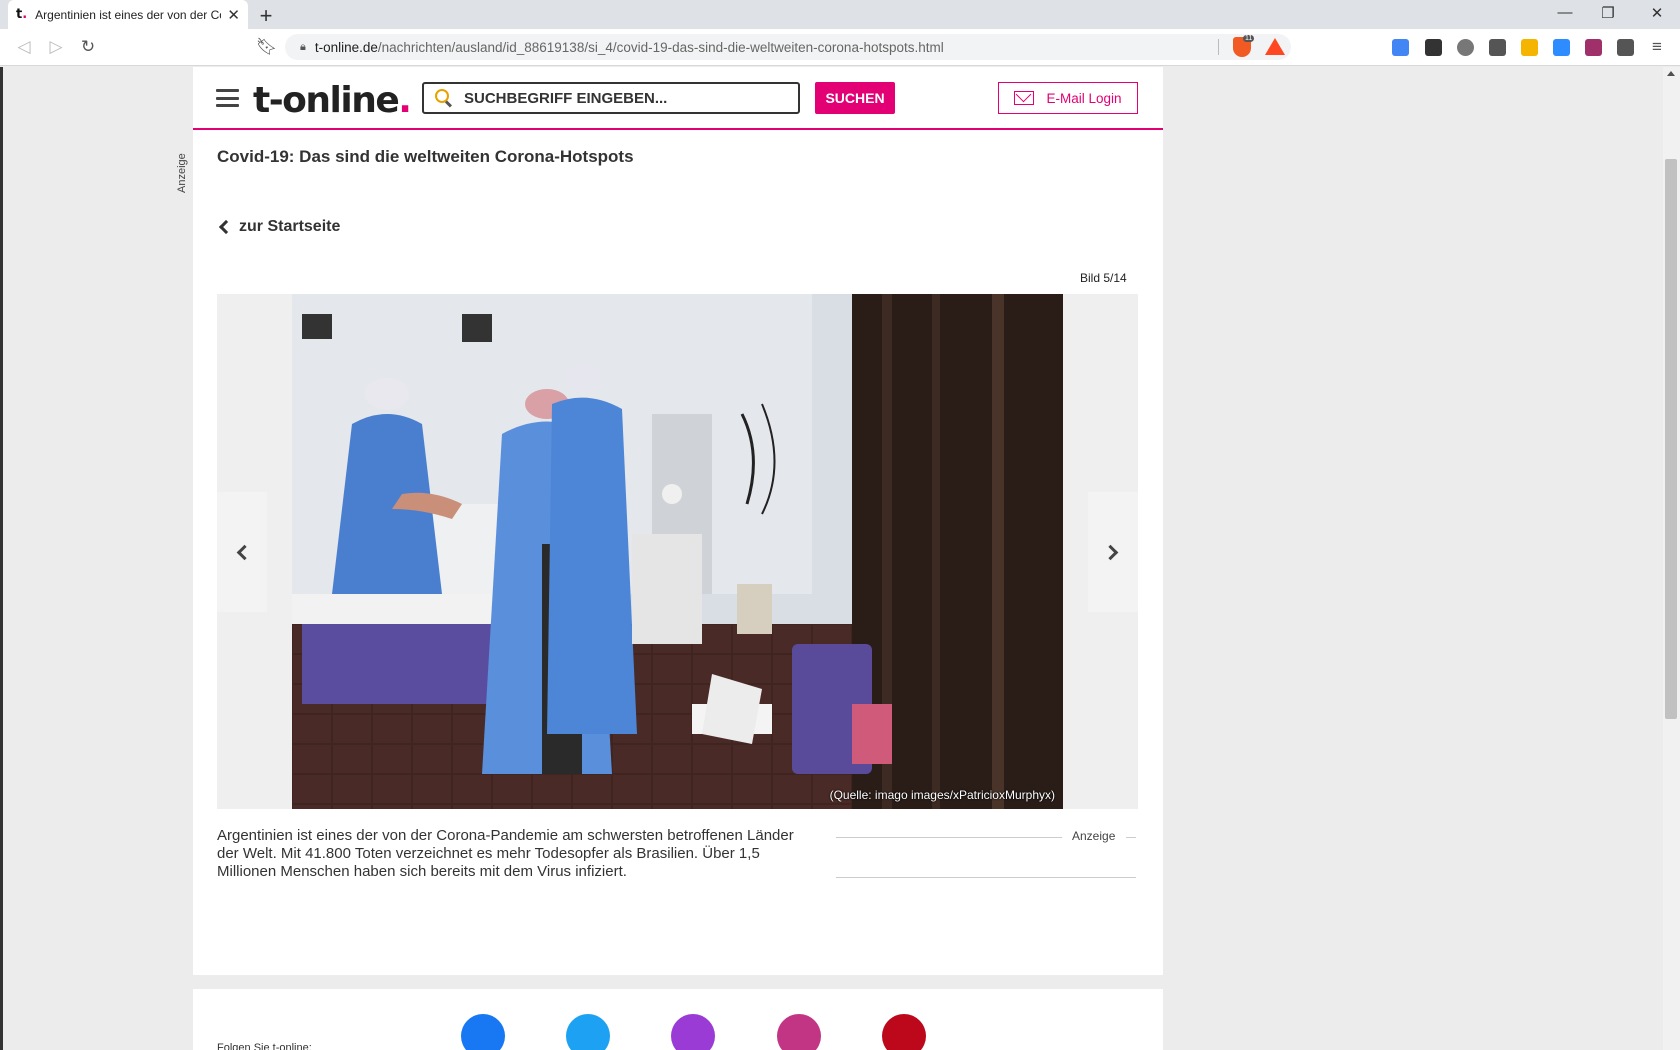 This screenshot has width=1680, height=1050. What do you see at coordinates (290, 226) in the screenshot?
I see `back-link-label: zur Startseite` at bounding box center [290, 226].